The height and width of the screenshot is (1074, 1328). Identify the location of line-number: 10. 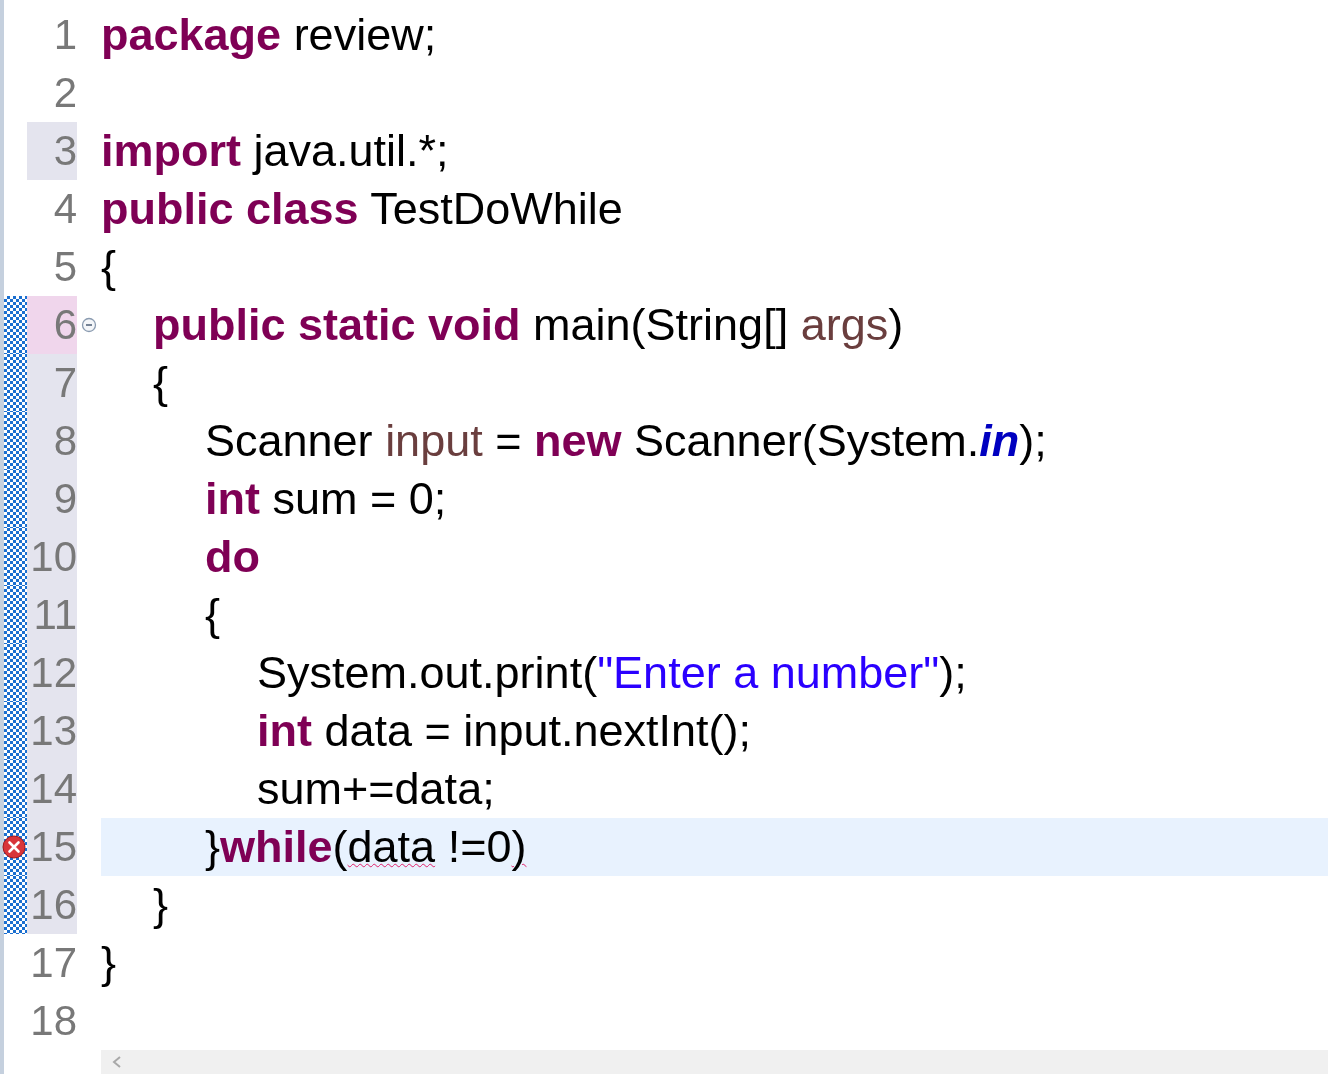
(52, 557).